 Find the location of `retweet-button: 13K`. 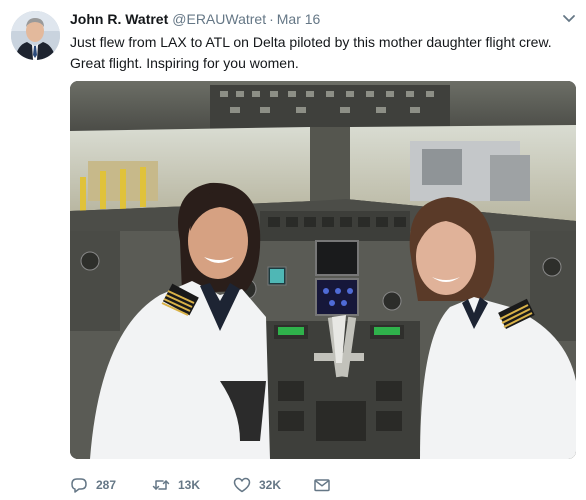

retweet-button: 13K is located at coordinates (176, 485).